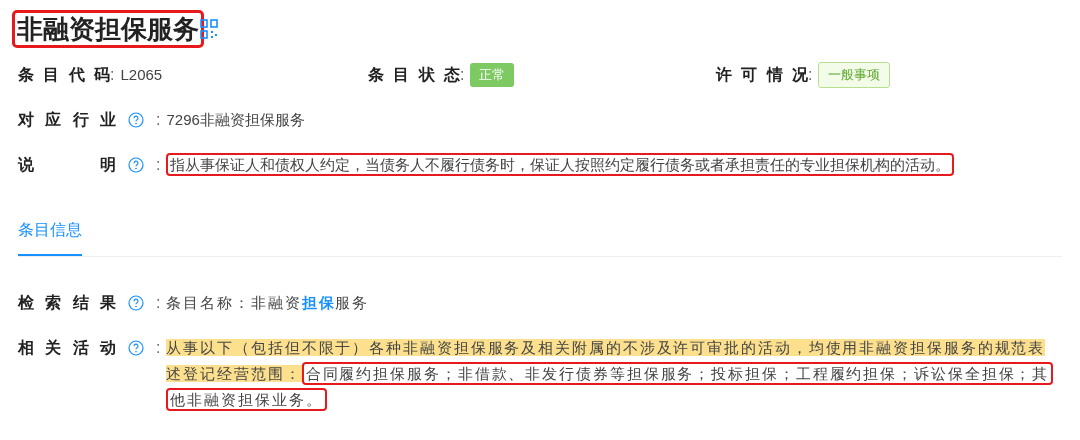 This screenshot has width=1080, height=440. What do you see at coordinates (268, 303) in the screenshot?
I see `field-value: 条目名称：非融资担保服务` at bounding box center [268, 303].